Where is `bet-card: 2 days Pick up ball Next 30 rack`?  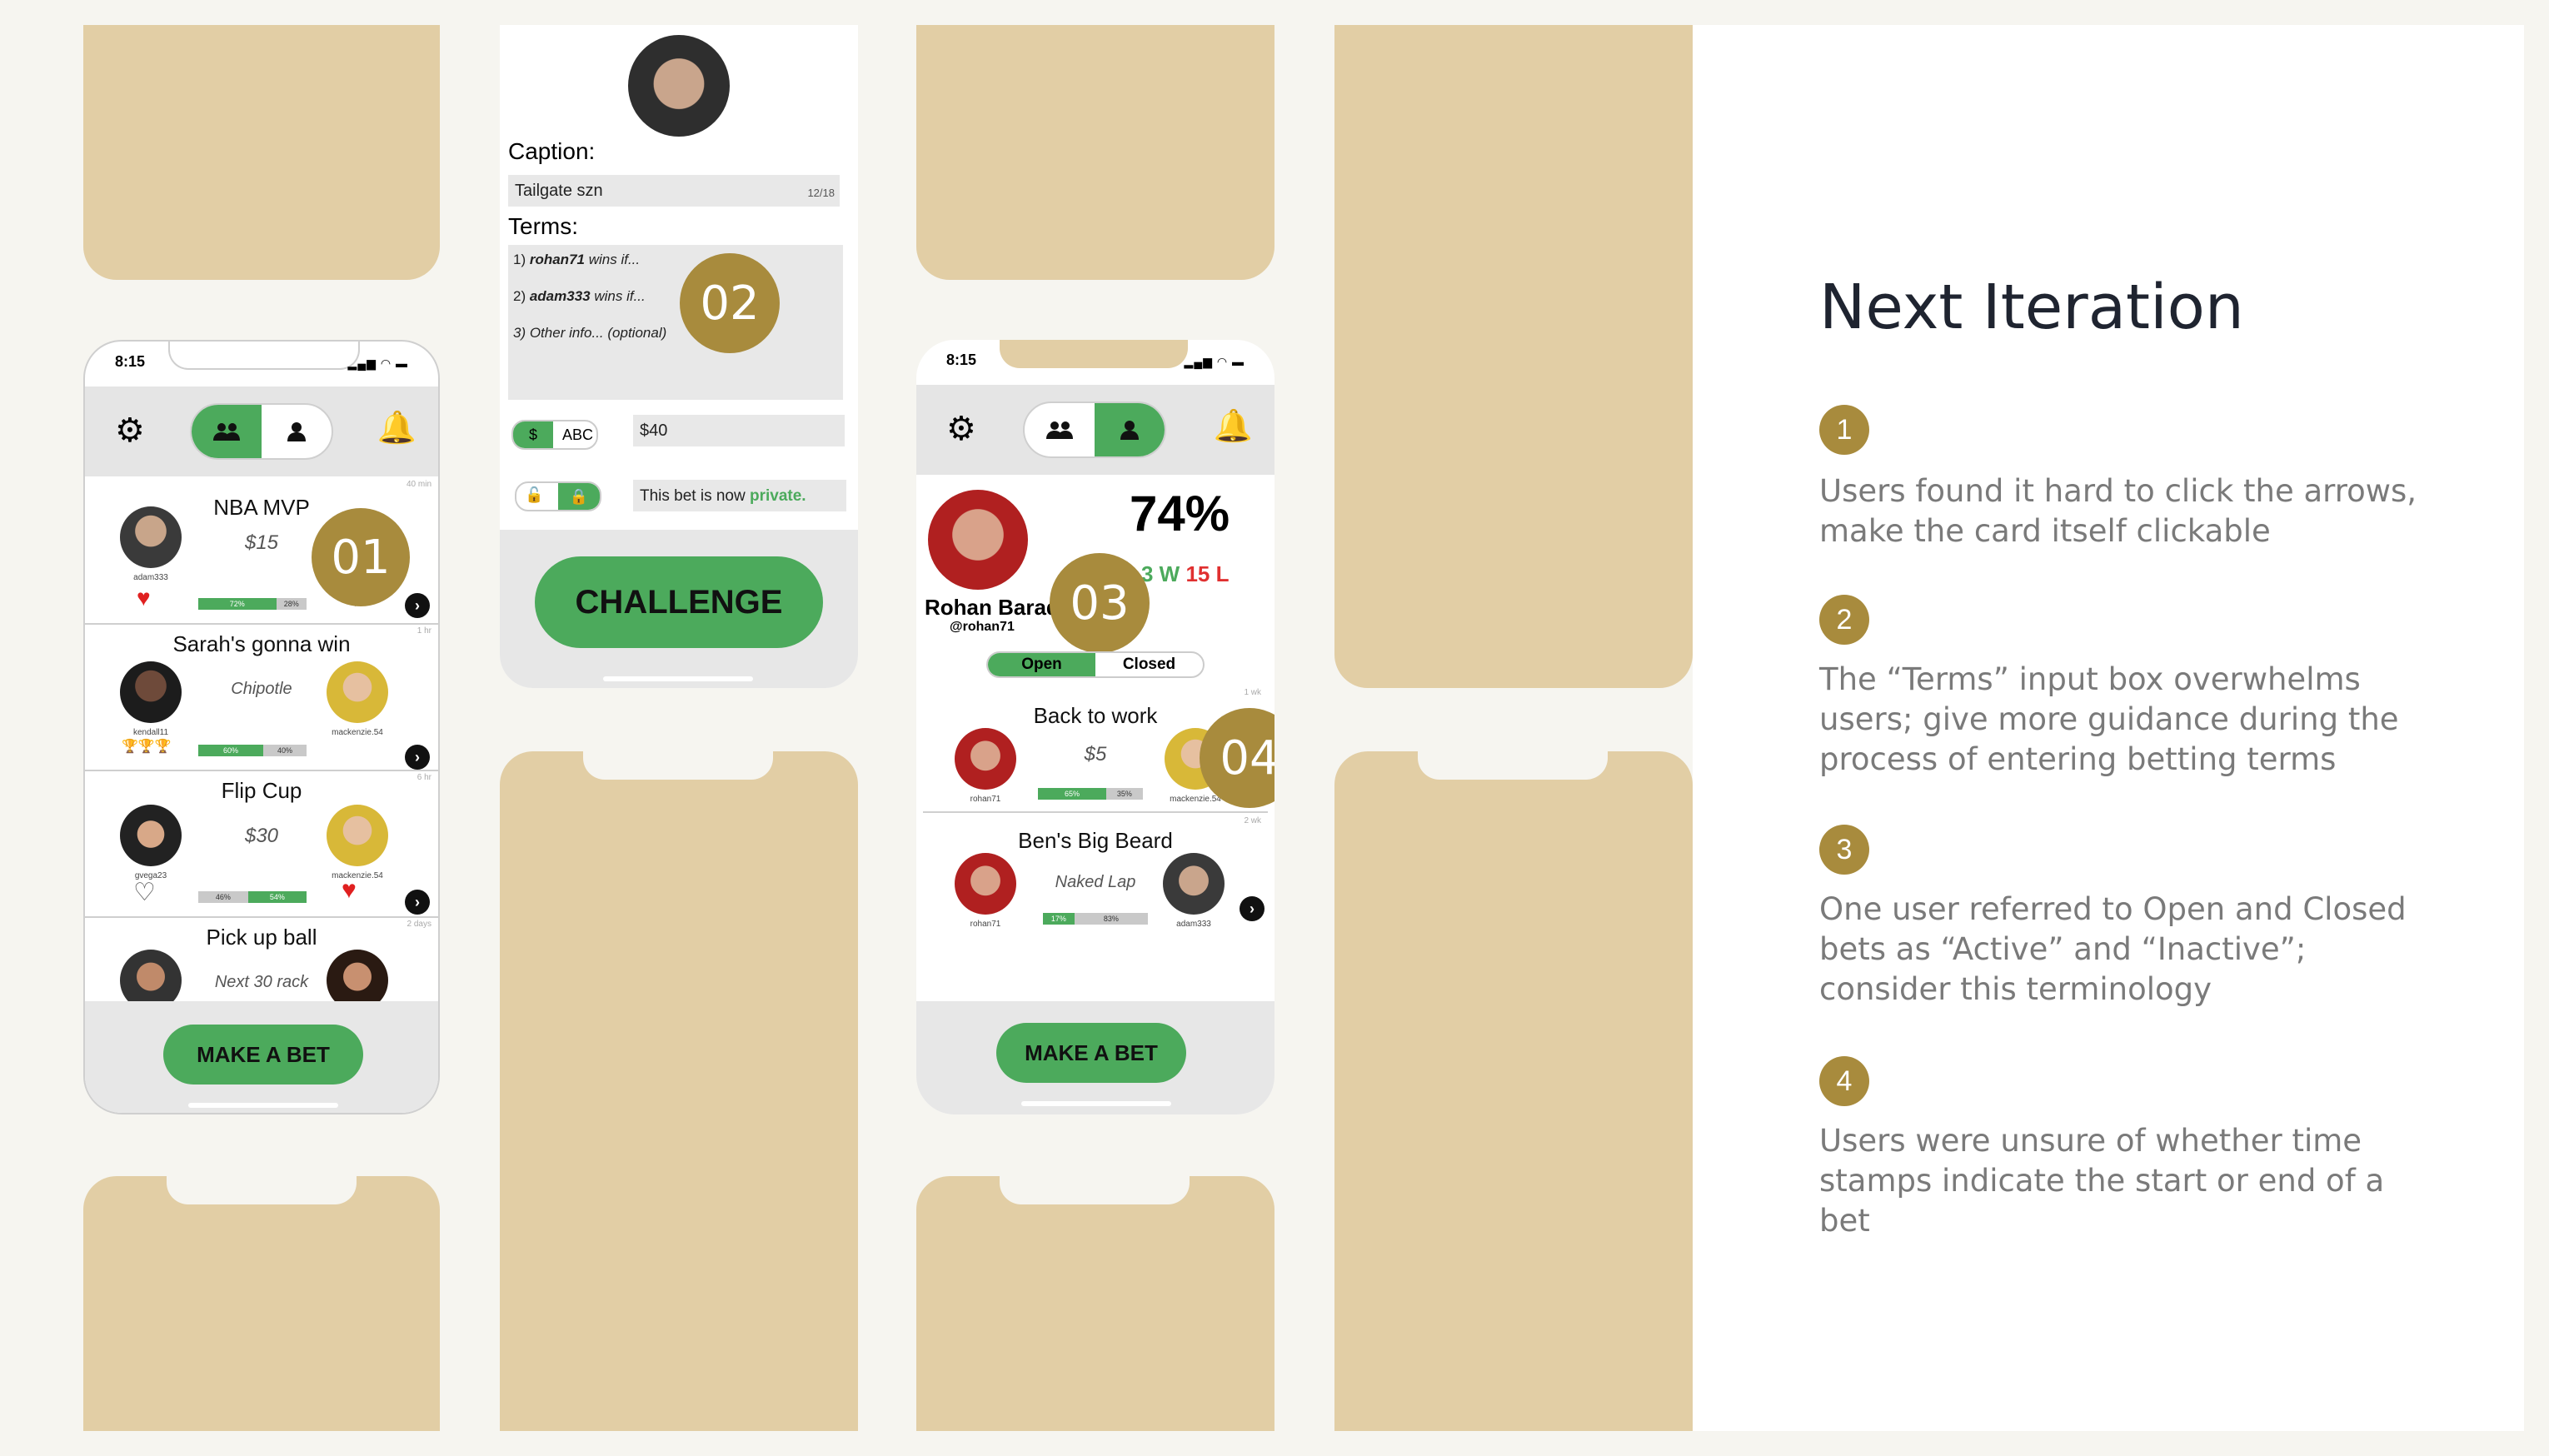
bet-card: 2 days Pick up ball Next 30 rack is located at coordinates (261, 963).